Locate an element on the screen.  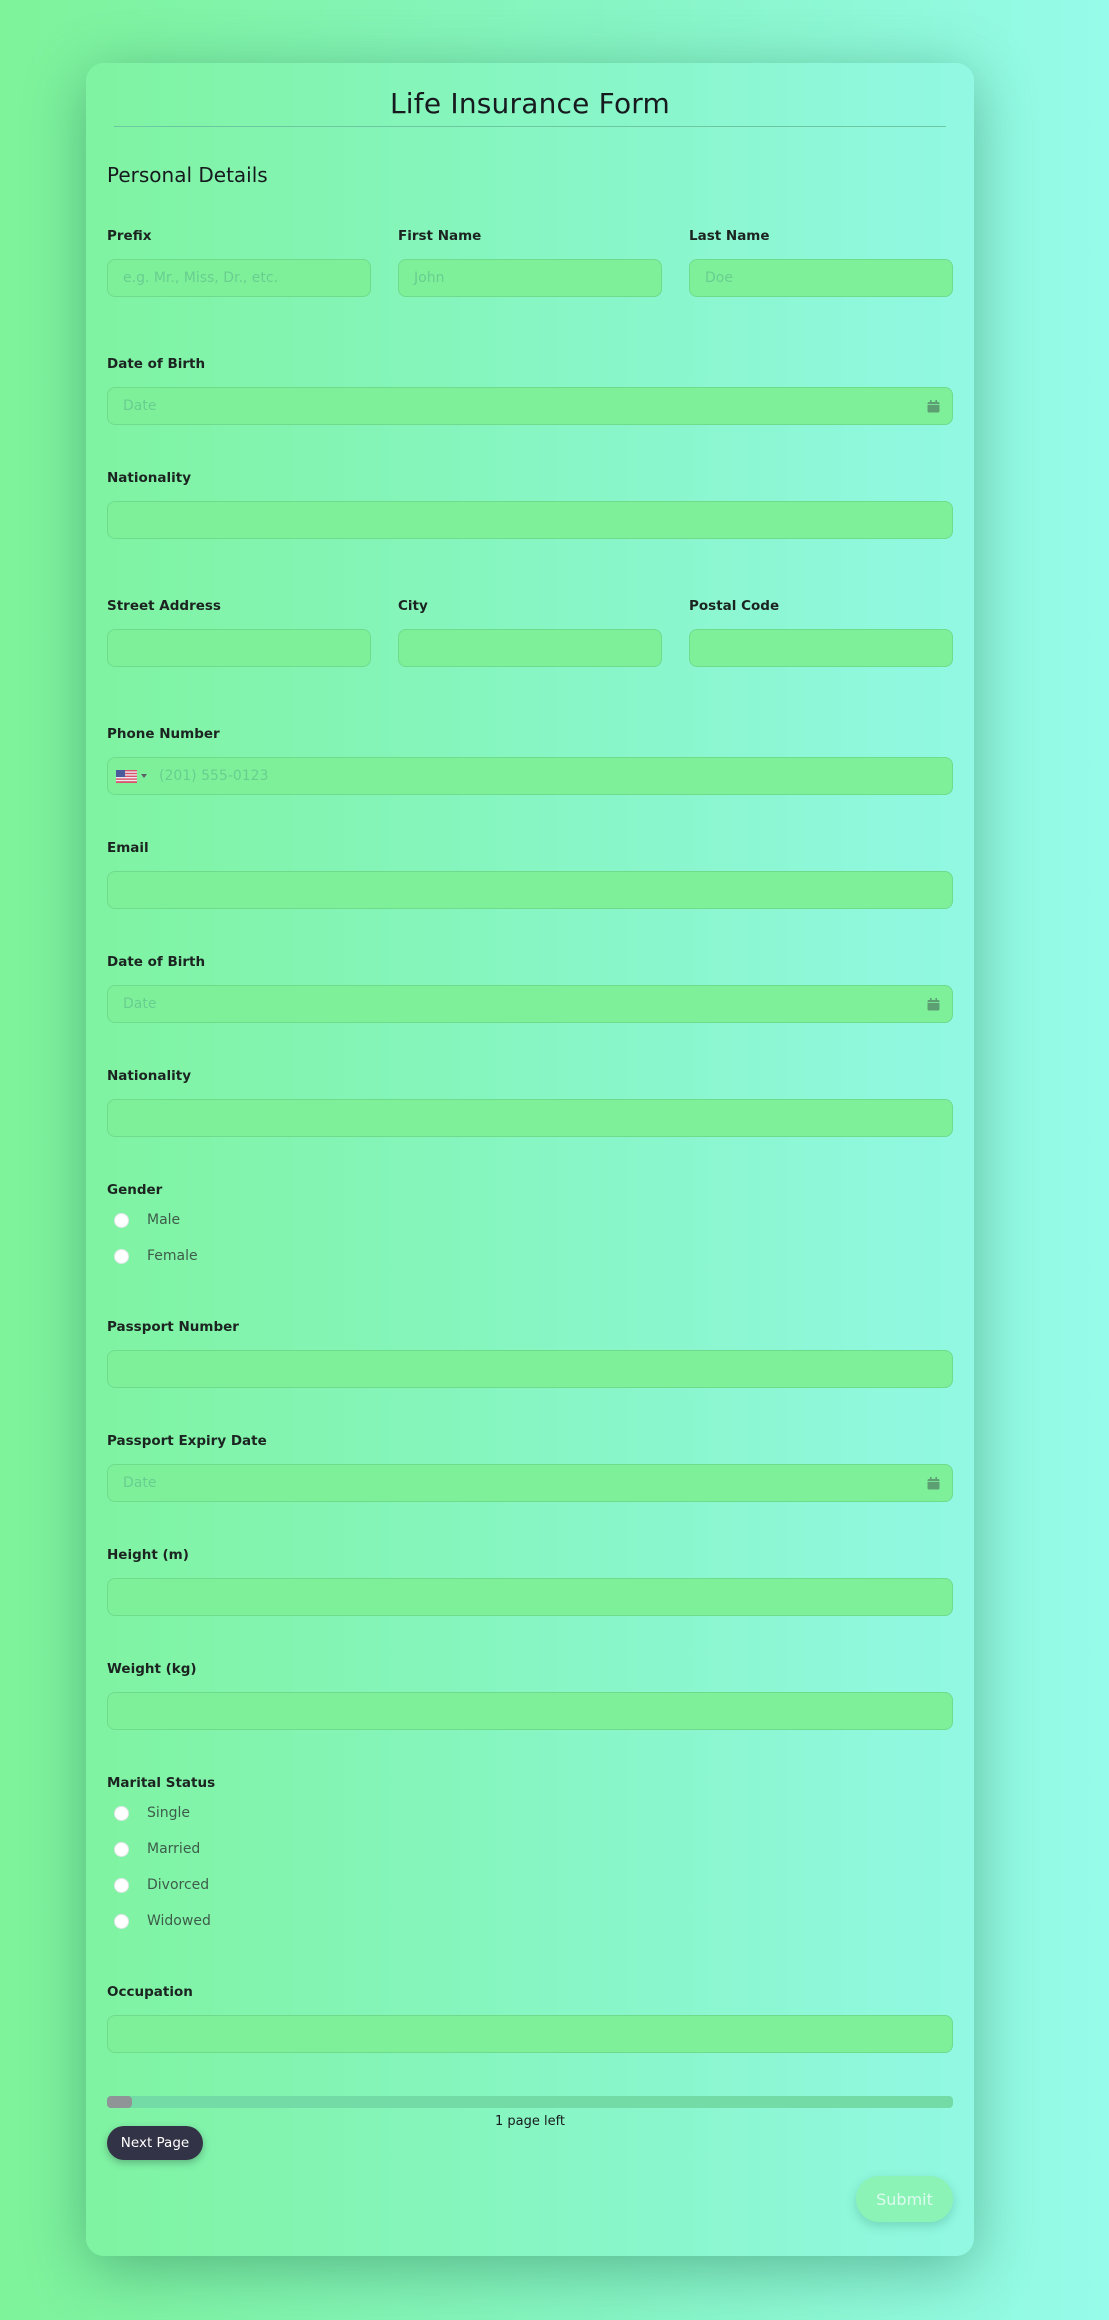
prefix-input: e.g. Mr., Miss, Dr., etc. is located at coordinates (239, 278).